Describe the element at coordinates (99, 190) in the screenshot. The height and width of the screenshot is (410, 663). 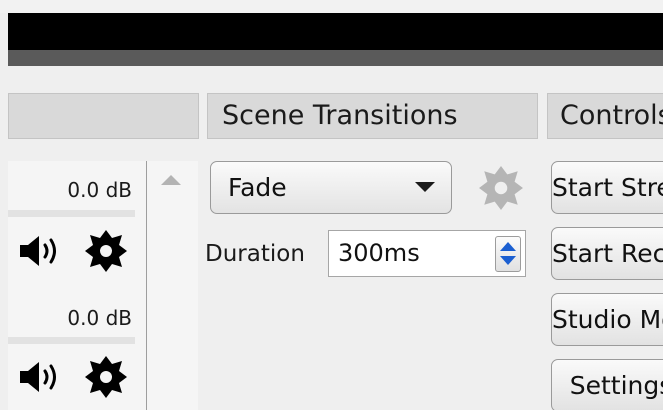
I see `channel-1-level: 0.0 dB` at that location.